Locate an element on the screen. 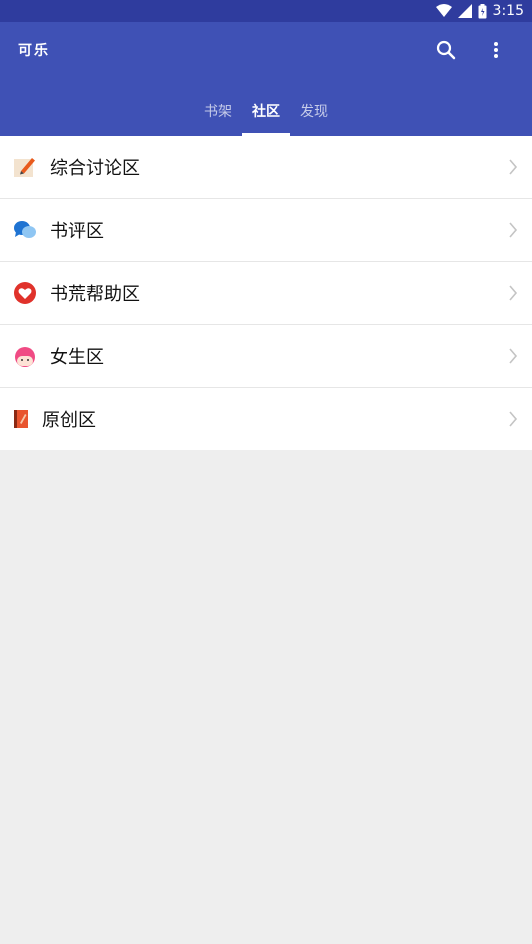  list-item-label: 书荒帮助区 is located at coordinates (95, 294).